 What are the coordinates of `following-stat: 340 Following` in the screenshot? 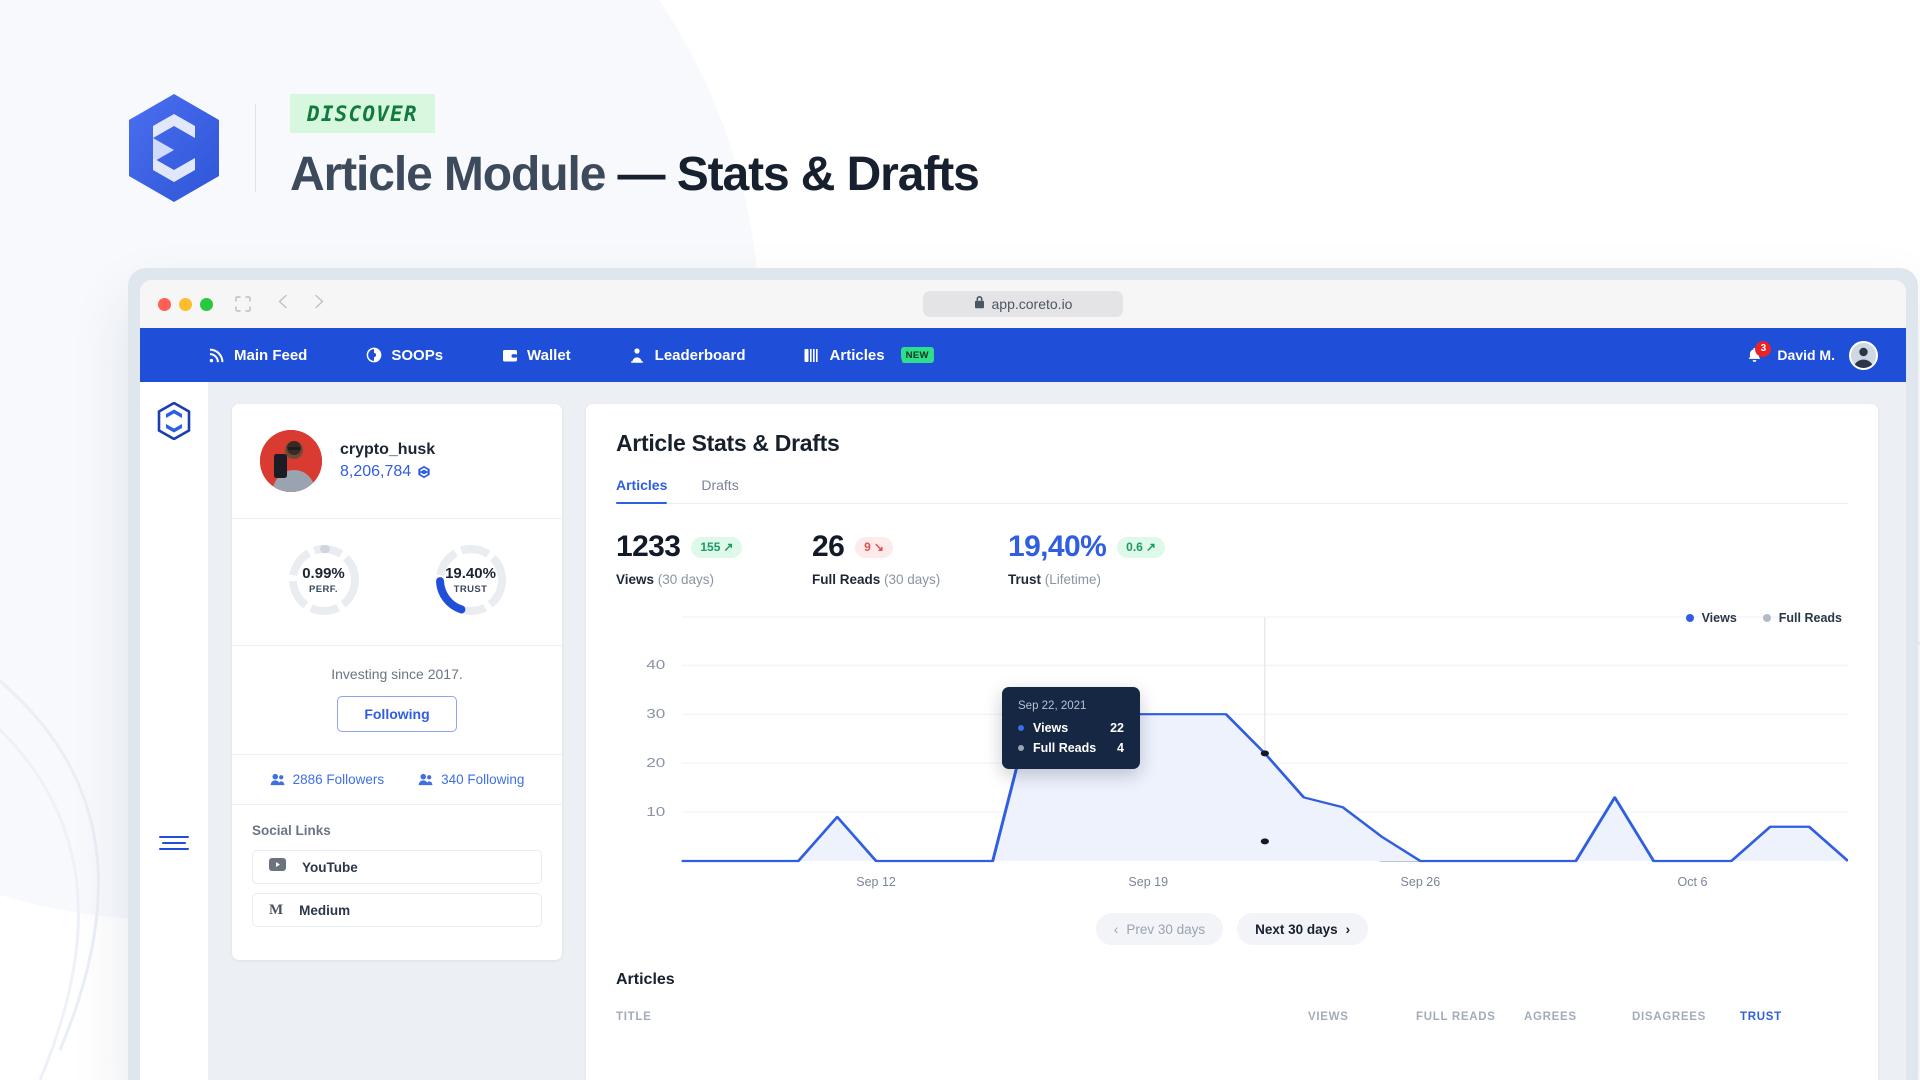 It's located at (471, 779).